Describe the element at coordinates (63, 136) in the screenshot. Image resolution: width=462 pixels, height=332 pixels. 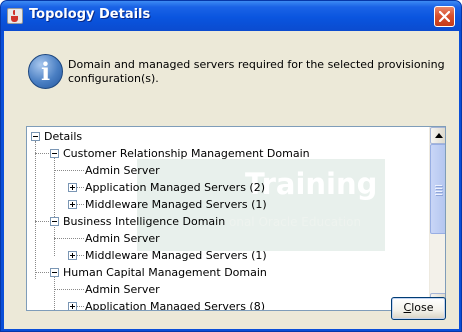
I see `tree-root-details: Details` at that location.